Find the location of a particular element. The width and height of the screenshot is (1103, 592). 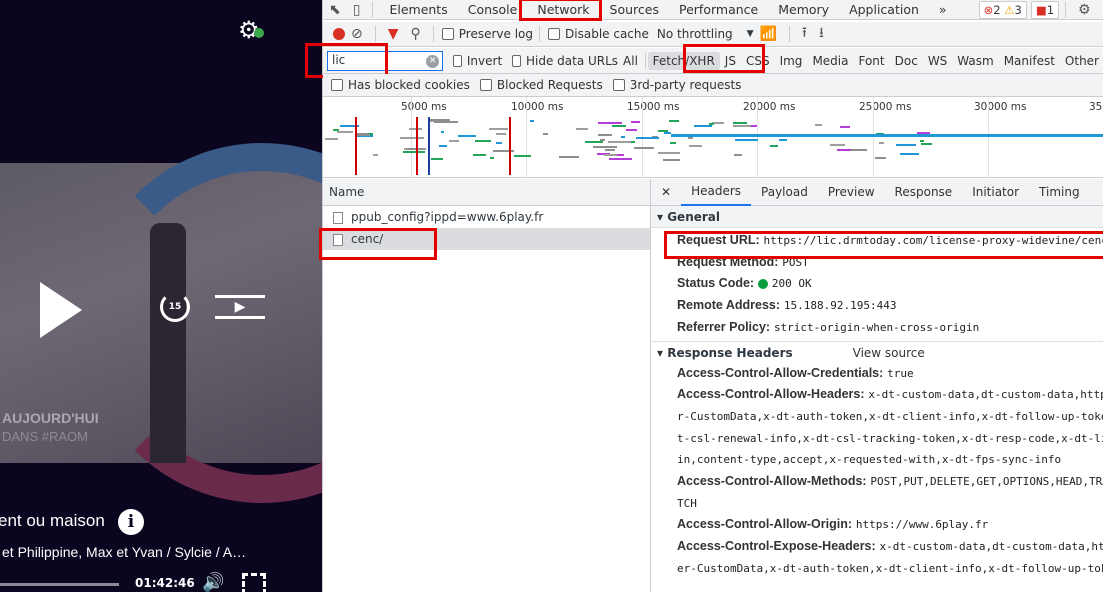

search-icon: ⚲ is located at coordinates (416, 34).